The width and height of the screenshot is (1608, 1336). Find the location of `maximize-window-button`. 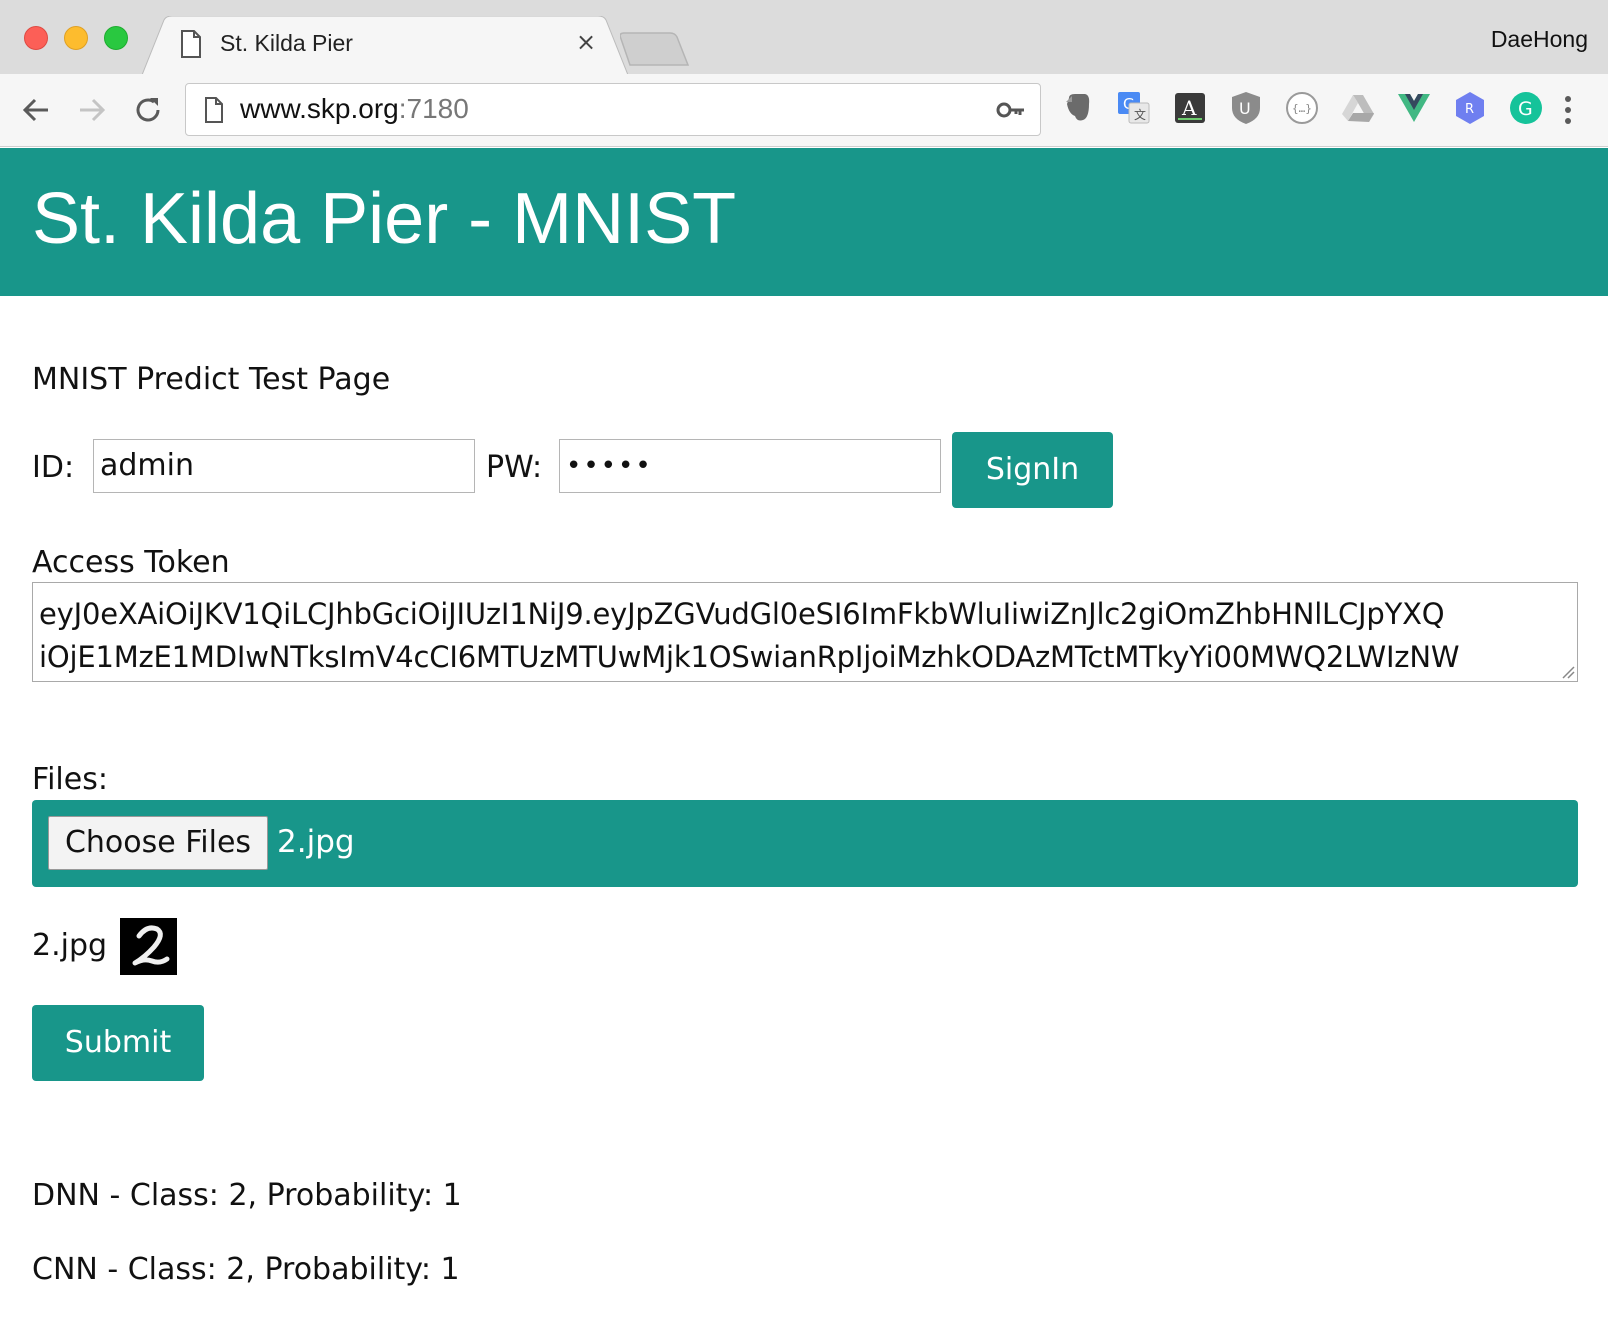

maximize-window-button is located at coordinates (116, 38).